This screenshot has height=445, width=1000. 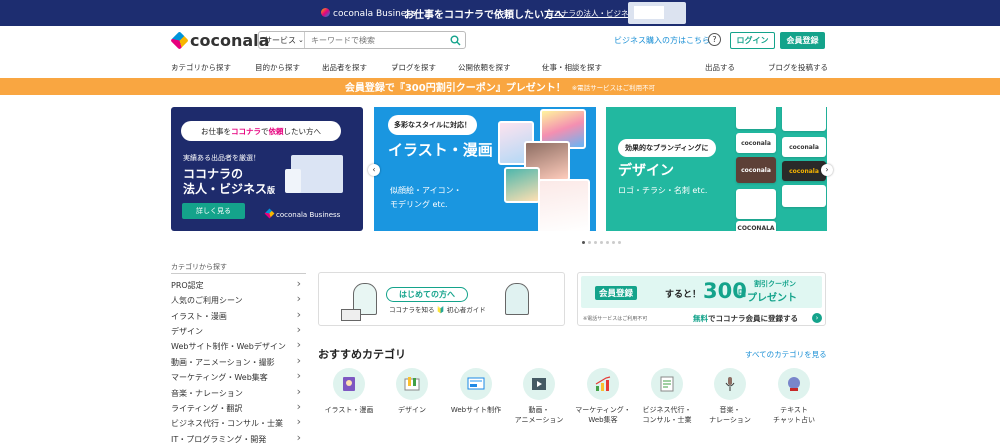 I want to click on design-banner-pill: 効果的なブランディングに, so click(x=667, y=148).